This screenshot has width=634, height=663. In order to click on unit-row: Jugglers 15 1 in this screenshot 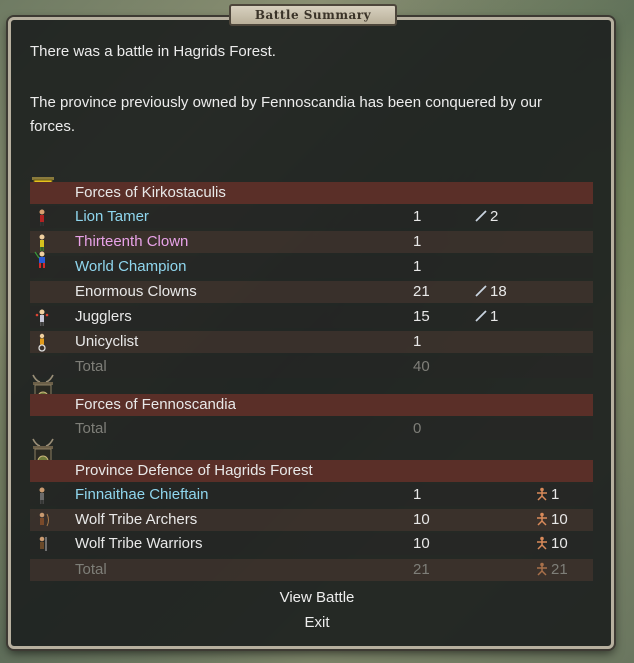, I will do `click(311, 317)`.